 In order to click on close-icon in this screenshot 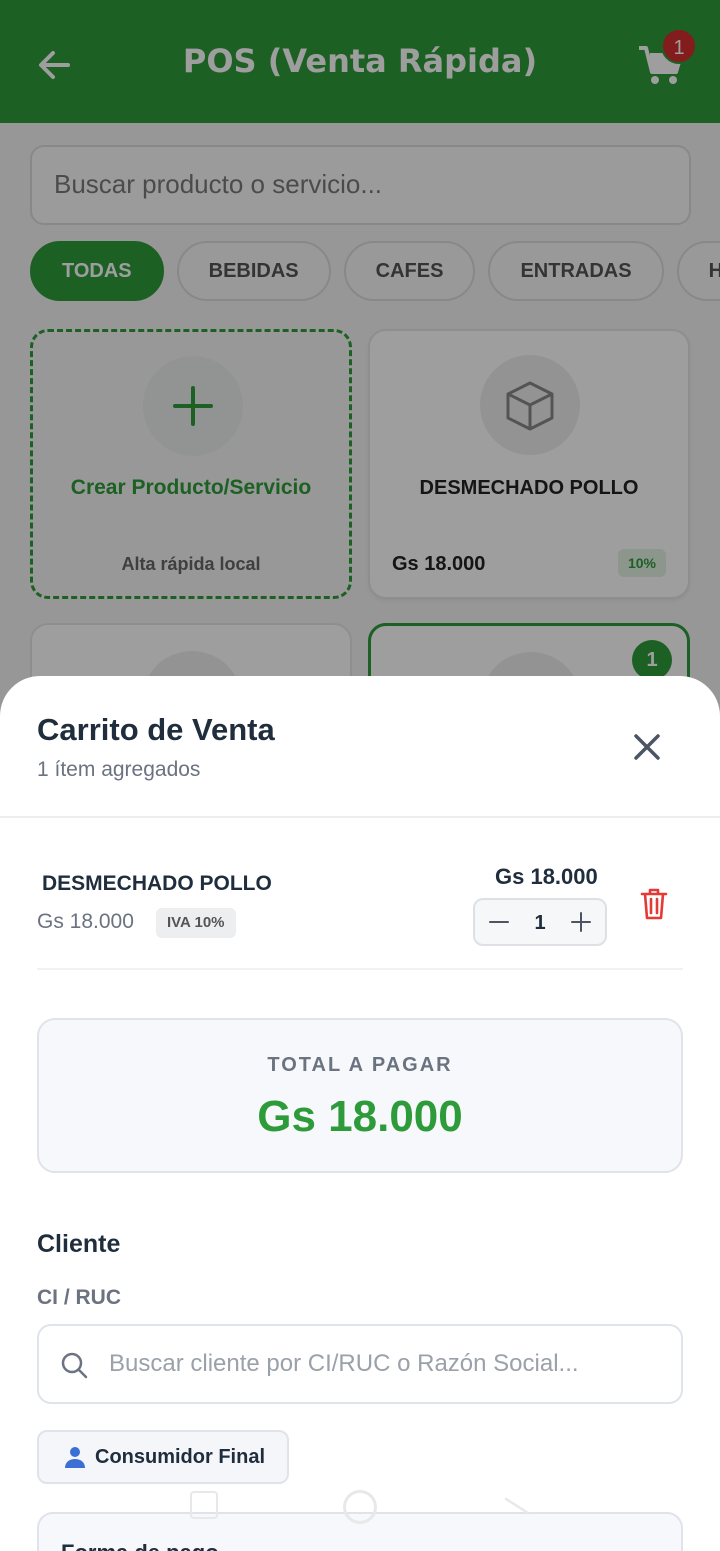, I will do `click(647, 747)`.